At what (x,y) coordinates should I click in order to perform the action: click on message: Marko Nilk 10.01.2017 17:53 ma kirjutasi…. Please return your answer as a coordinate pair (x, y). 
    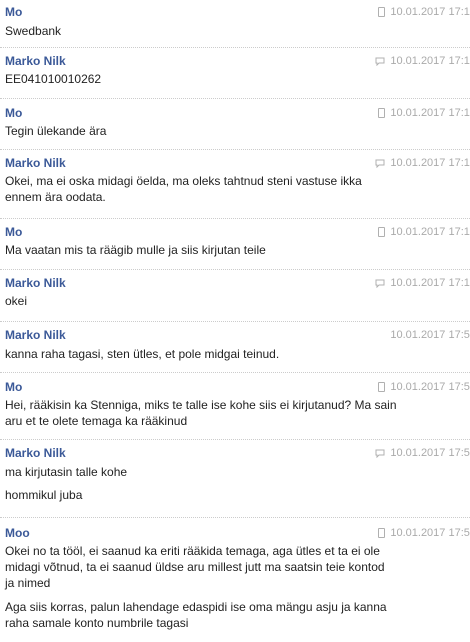
    Looking at the image, I should click on (235, 479).